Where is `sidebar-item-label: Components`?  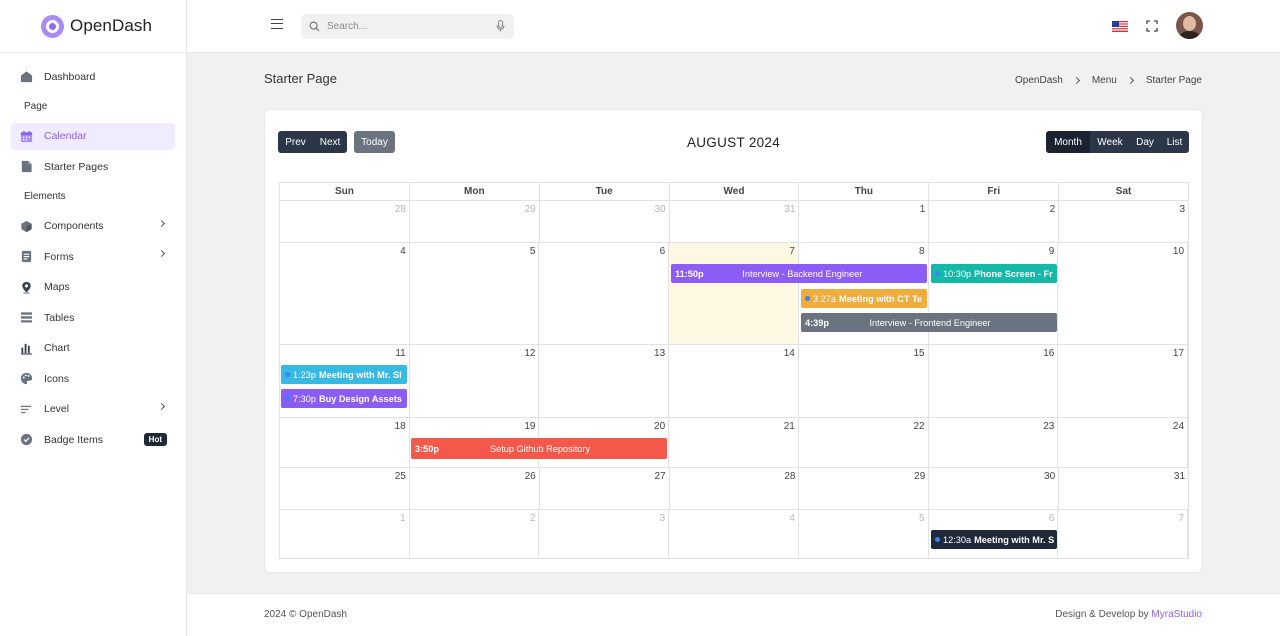
sidebar-item-label: Components is located at coordinates (74, 226).